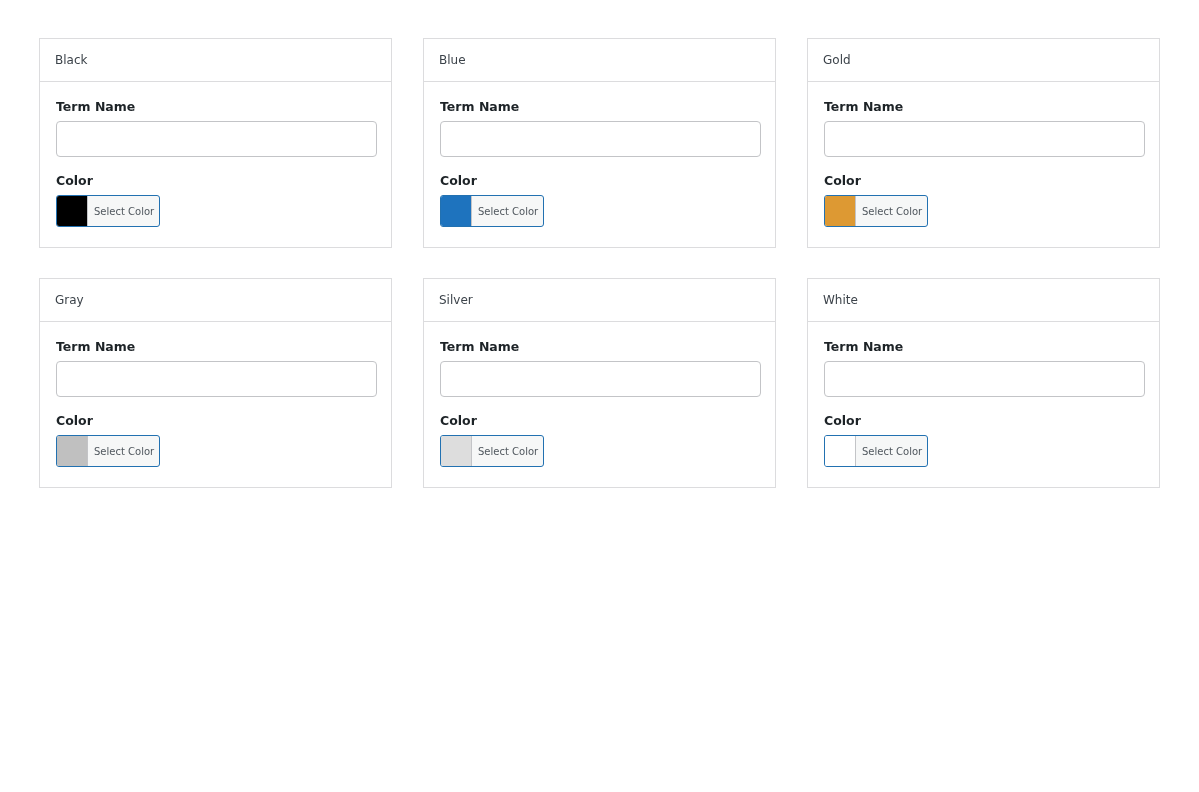 This screenshot has width=1199, height=792. Describe the element at coordinates (452, 60) in the screenshot. I see `card-title: Blue` at that location.